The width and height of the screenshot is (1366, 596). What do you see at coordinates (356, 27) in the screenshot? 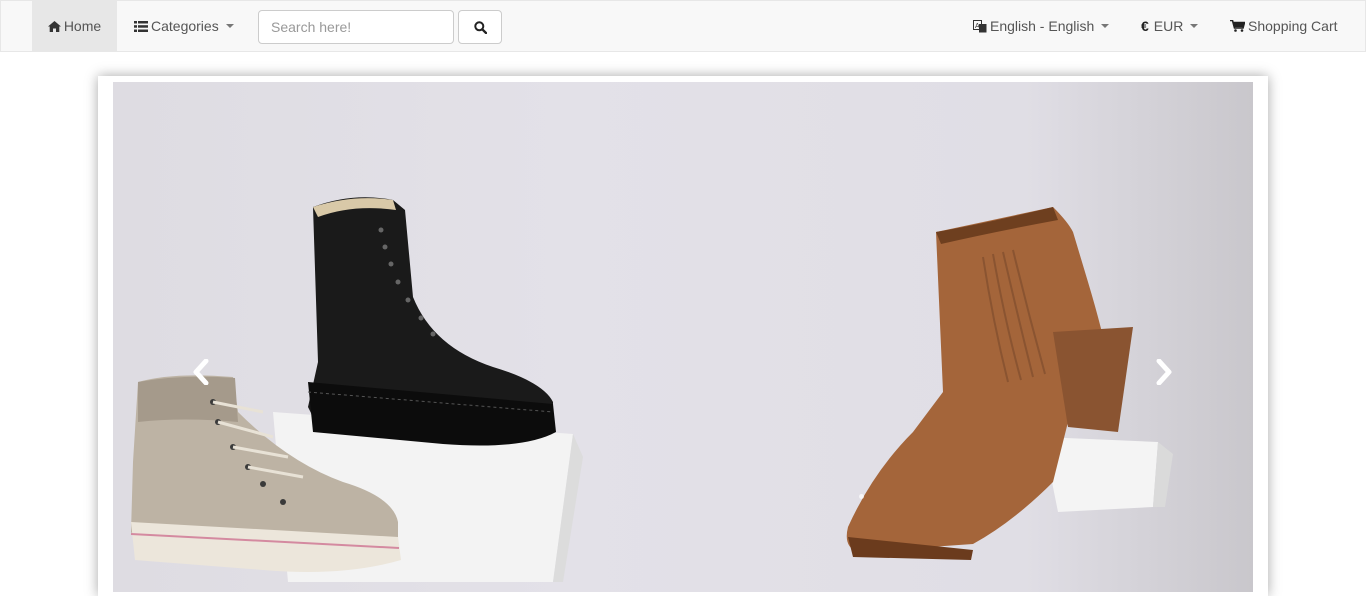
I see `search-input` at bounding box center [356, 27].